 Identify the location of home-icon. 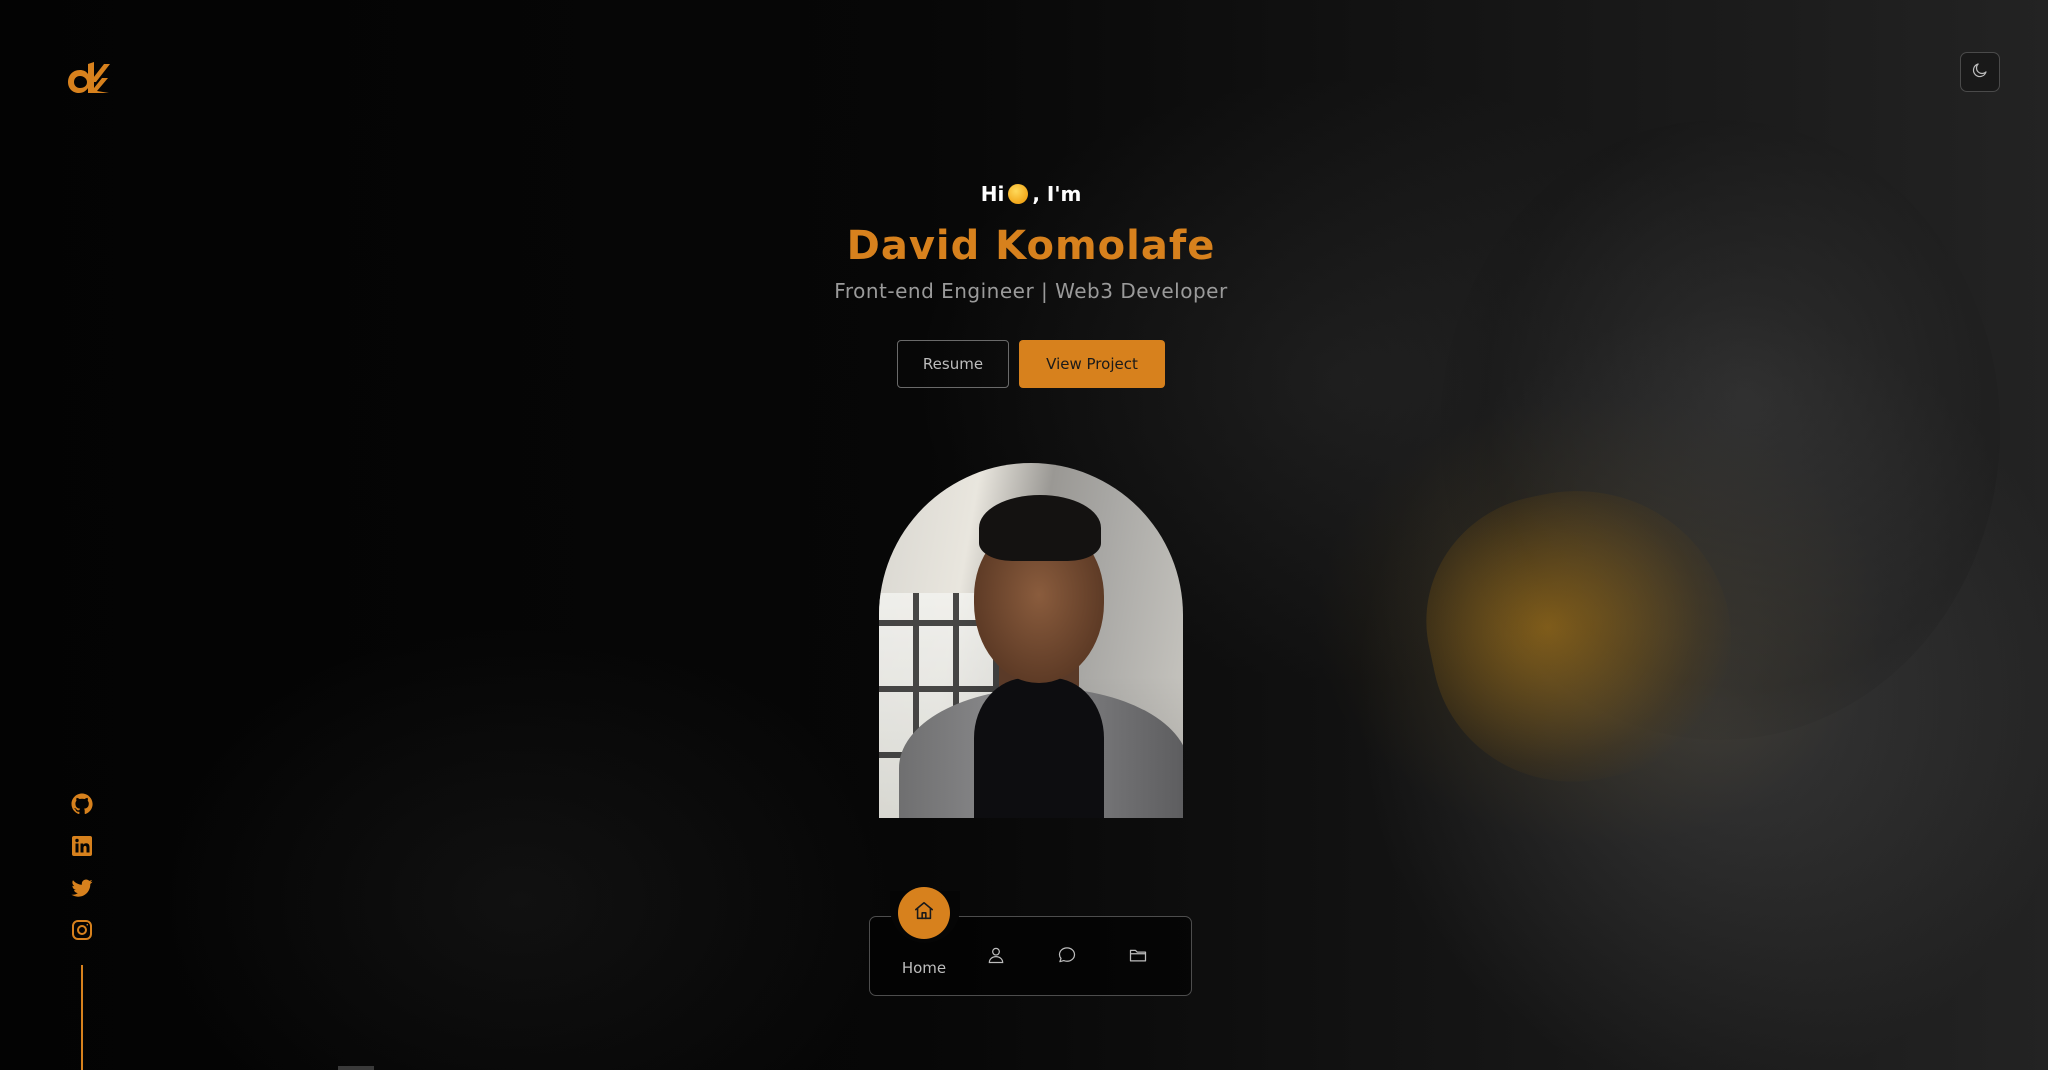
(924, 913).